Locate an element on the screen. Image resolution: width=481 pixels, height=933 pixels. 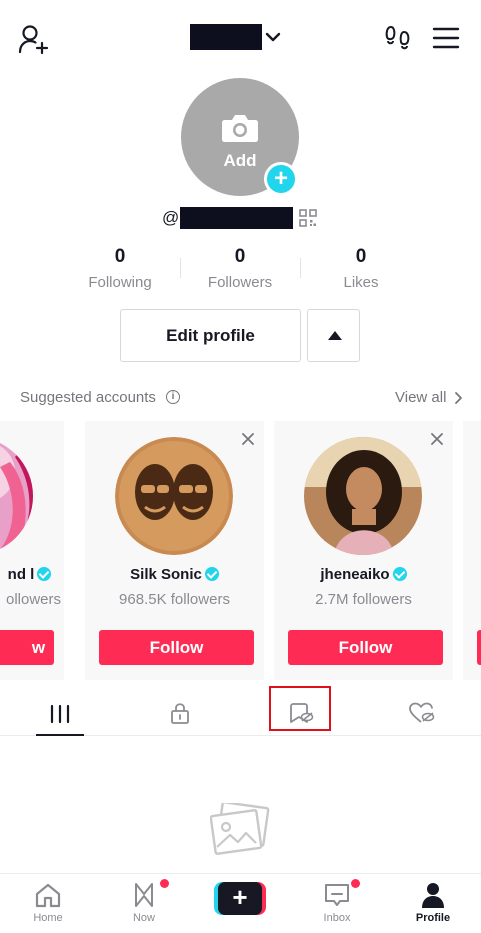
lock-icon is located at coordinates (180, 713).